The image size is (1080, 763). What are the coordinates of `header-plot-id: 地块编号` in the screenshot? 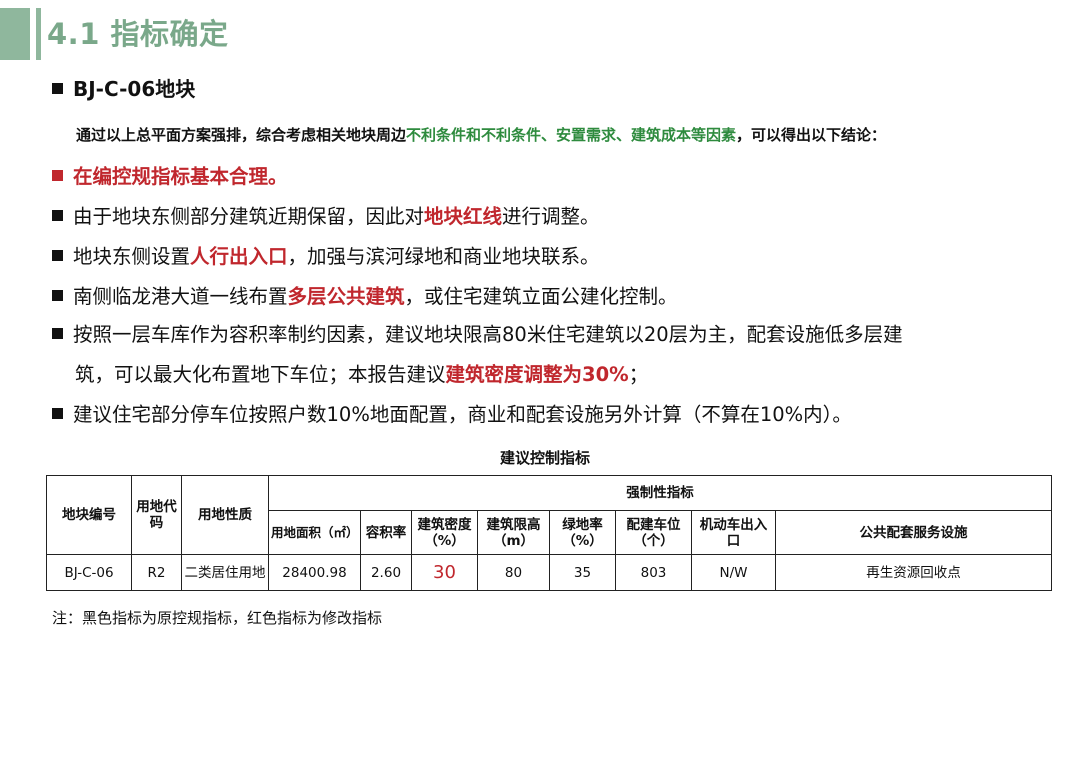 It's located at (89, 515).